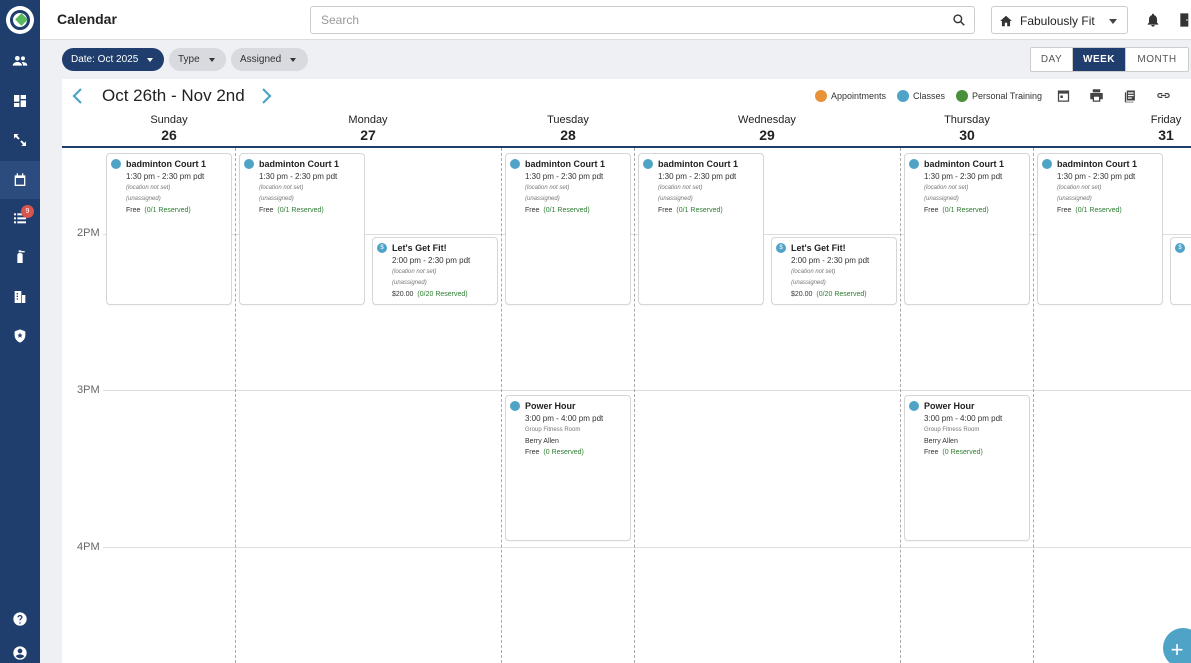  Describe the element at coordinates (269, 59) in the screenshot. I see `assigned-filter: Assigned` at that location.